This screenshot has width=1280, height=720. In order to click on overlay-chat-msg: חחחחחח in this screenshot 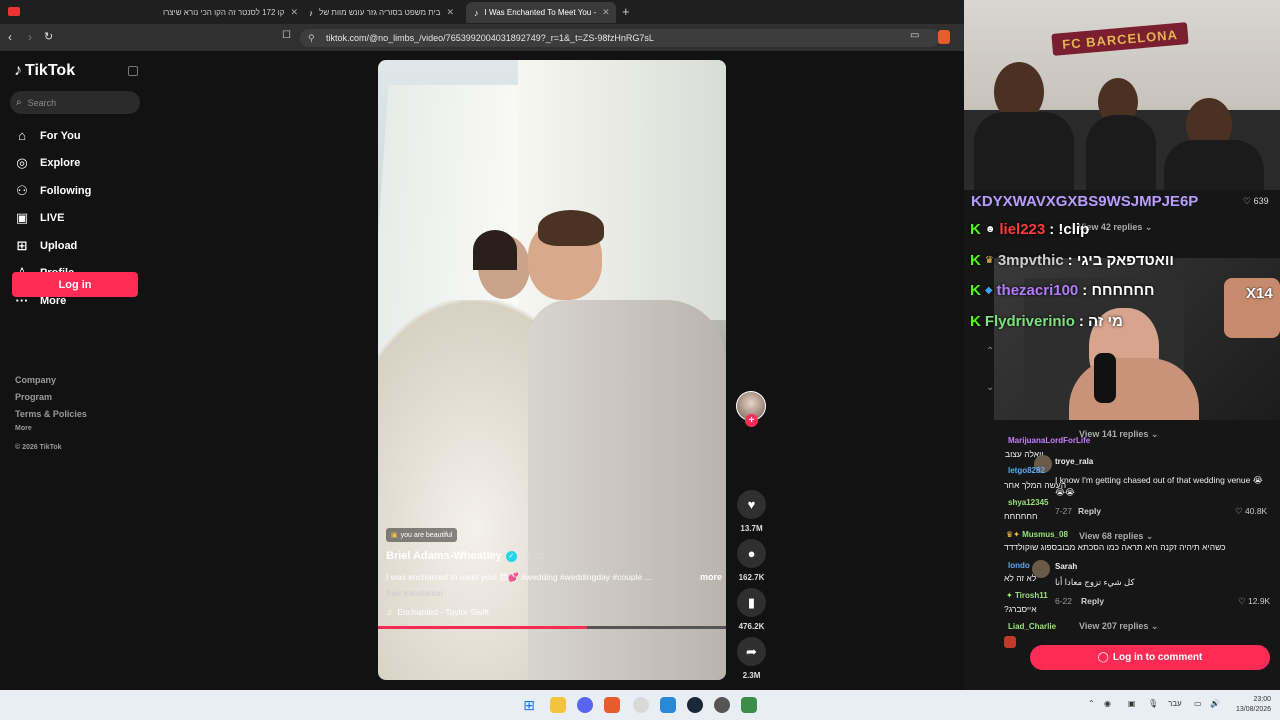, I will do `click(1021, 516)`.